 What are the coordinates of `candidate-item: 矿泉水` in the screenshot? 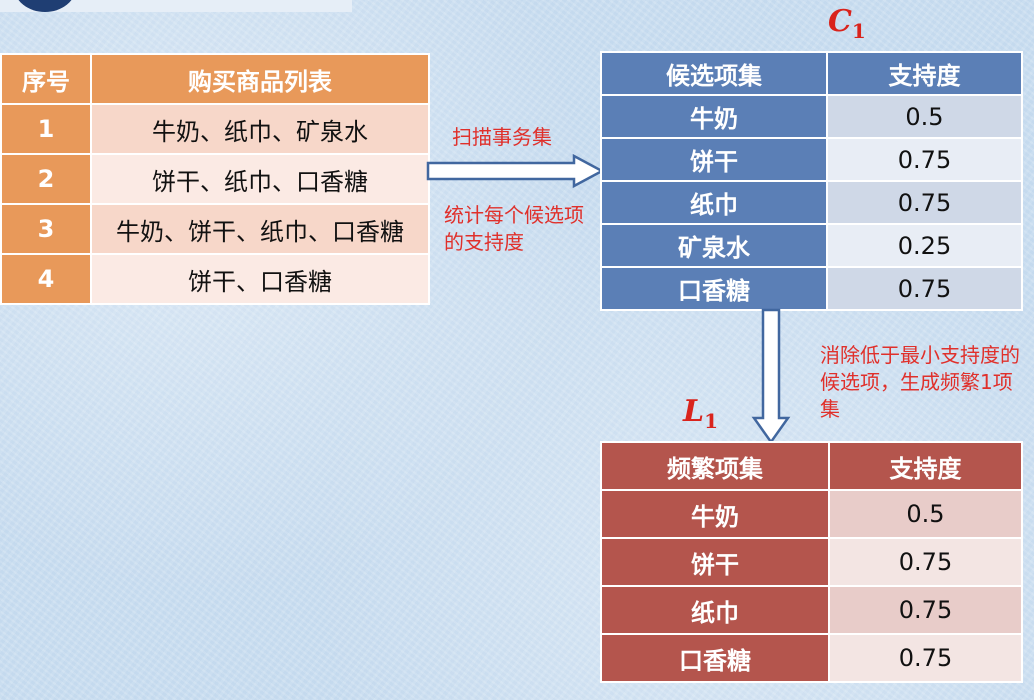 It's located at (714, 245).